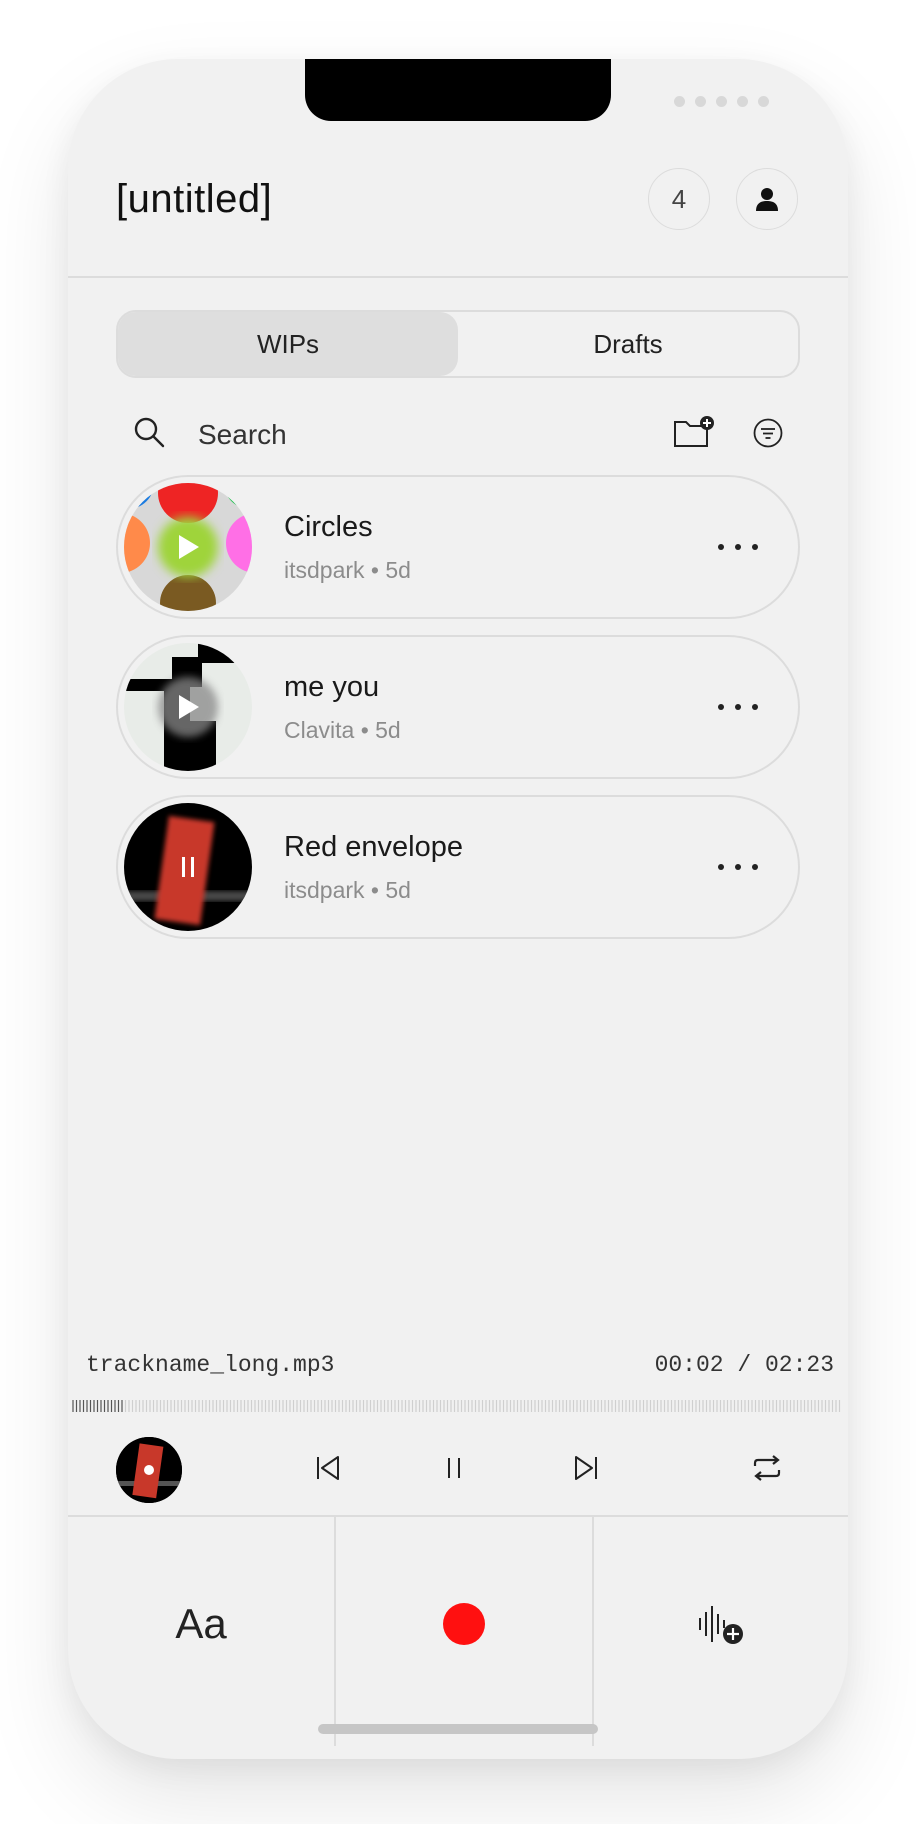 This screenshot has height=1824, width=916. Describe the element at coordinates (721, 101) in the screenshot. I see `status-dots` at that location.